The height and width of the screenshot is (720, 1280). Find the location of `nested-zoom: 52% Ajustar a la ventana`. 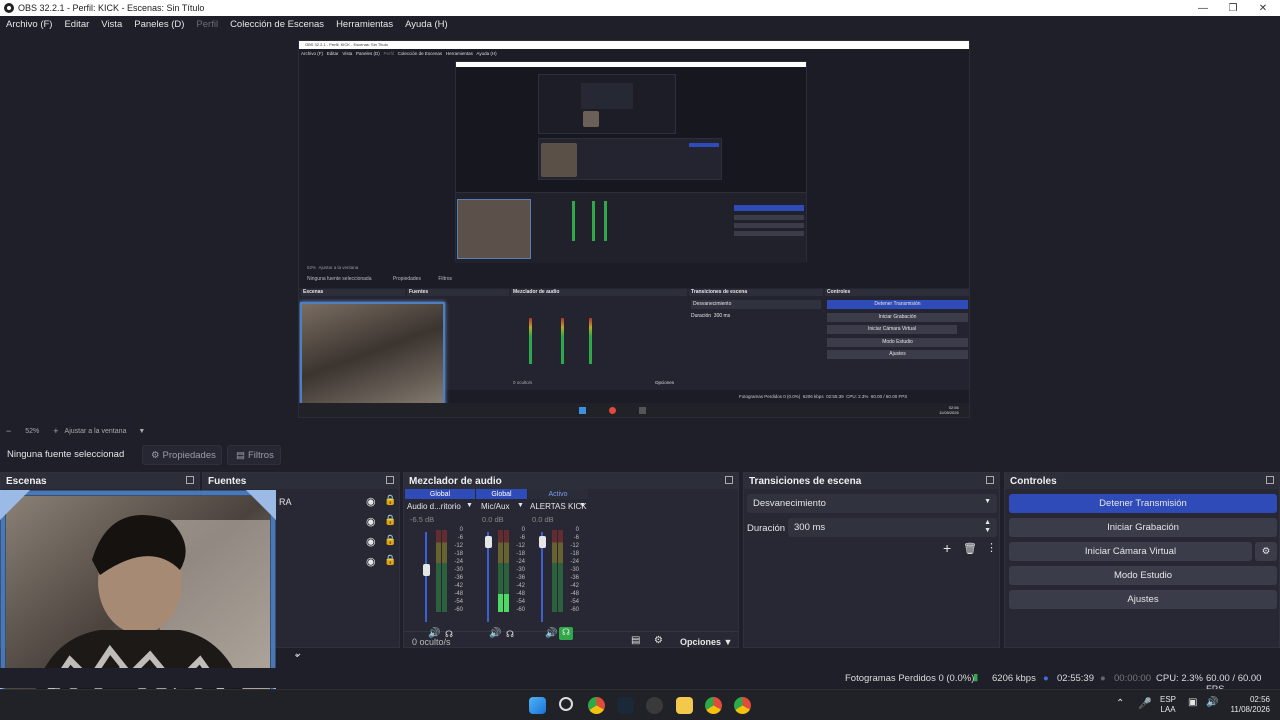

nested-zoom: 52% Ajustar a la ventana is located at coordinates (333, 267).